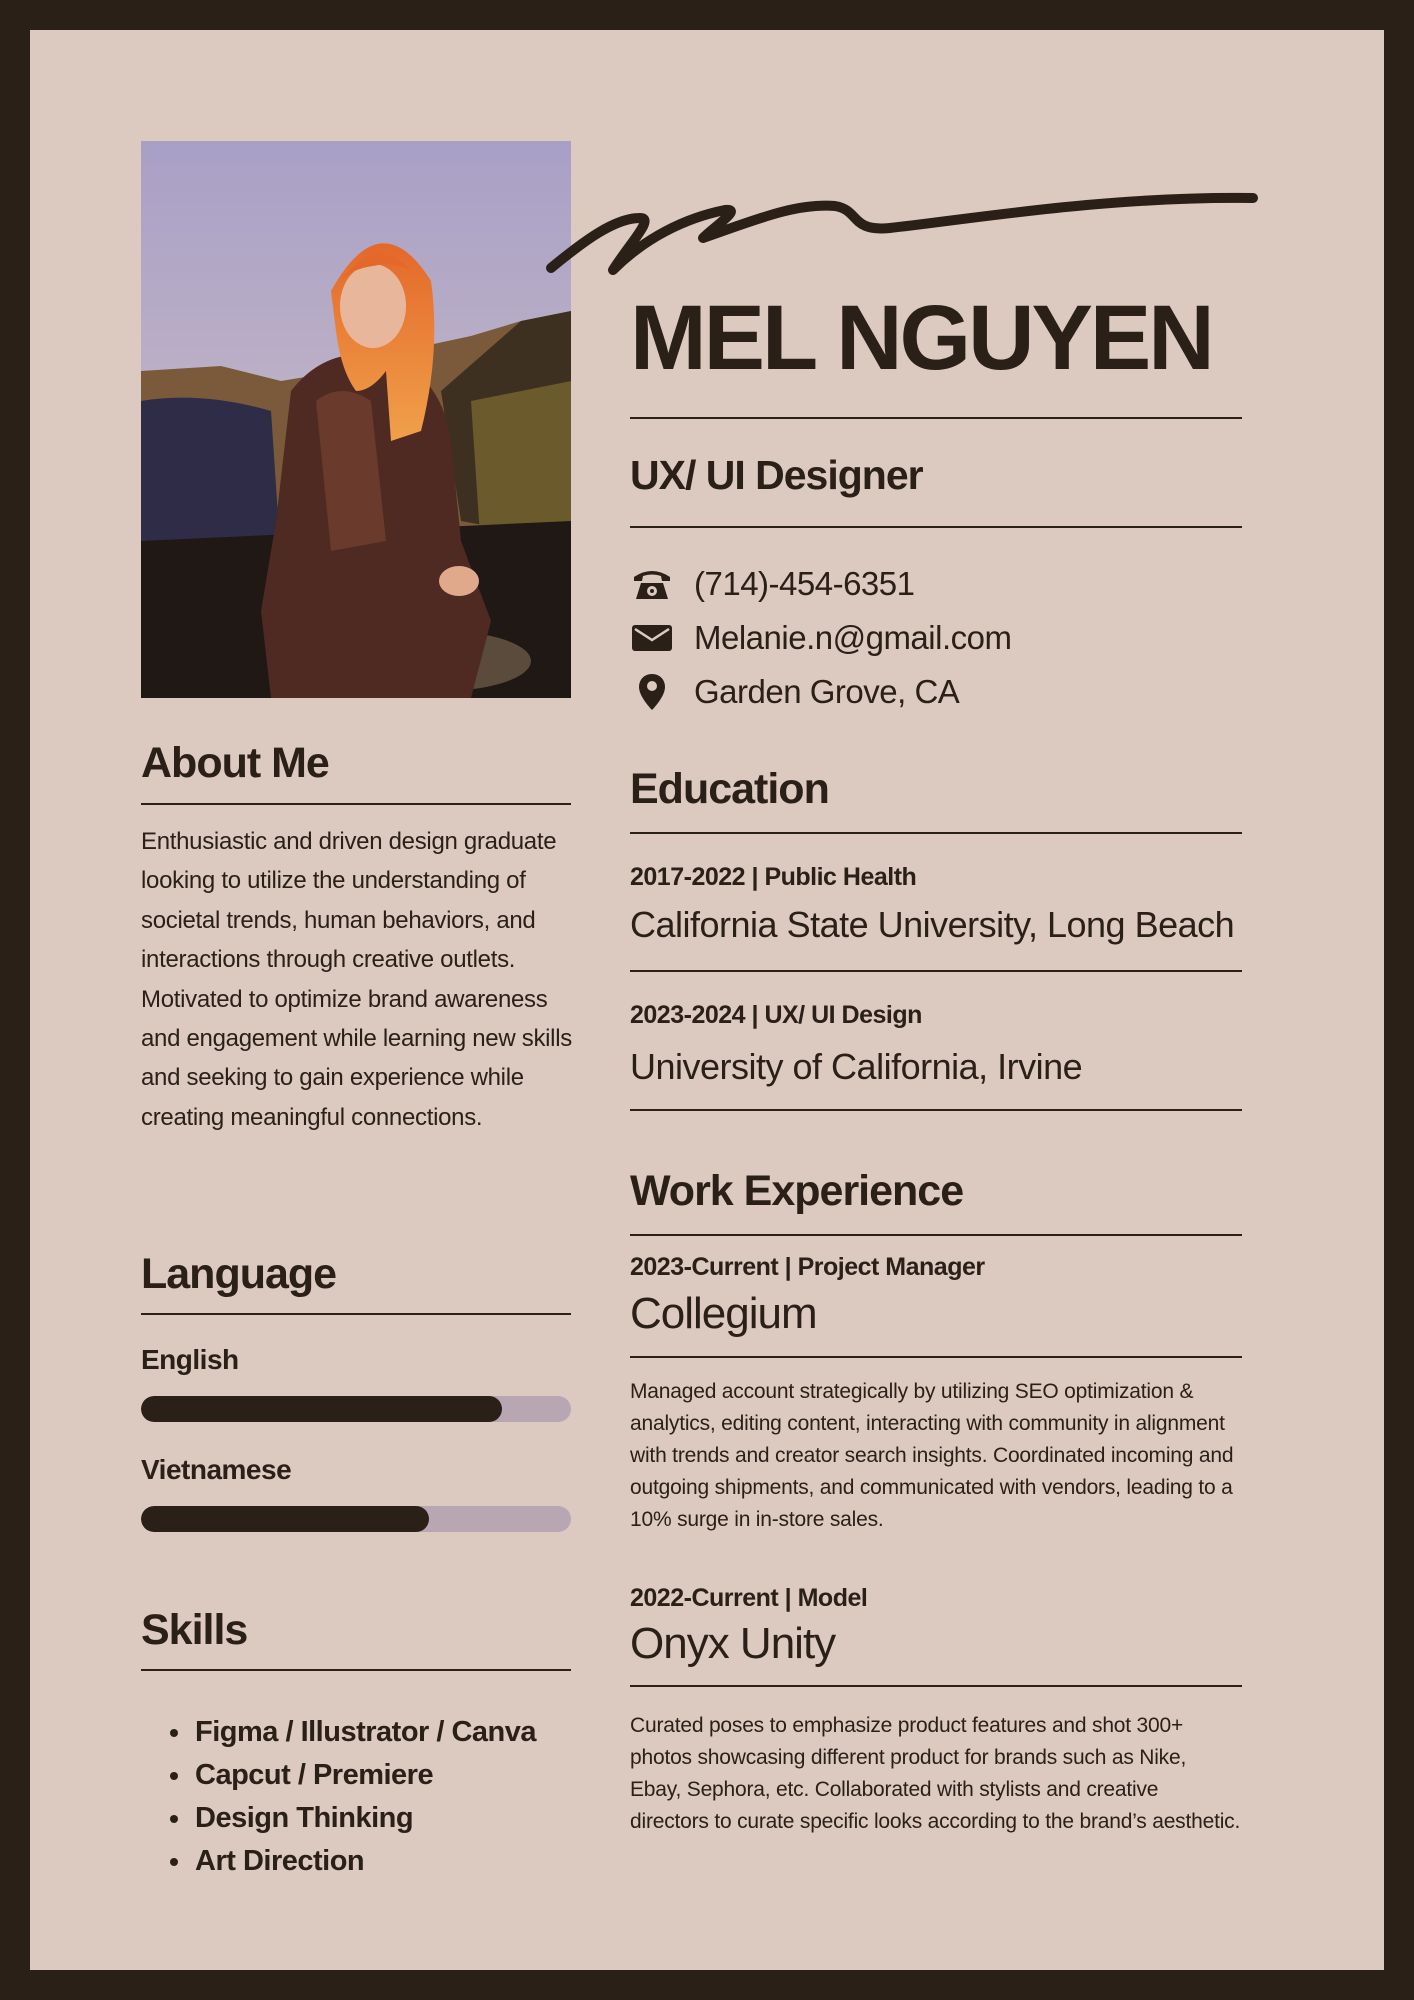 The height and width of the screenshot is (2000, 1414). Describe the element at coordinates (804, 584) in the screenshot. I see `phone-number: (714)-454-6351` at that location.